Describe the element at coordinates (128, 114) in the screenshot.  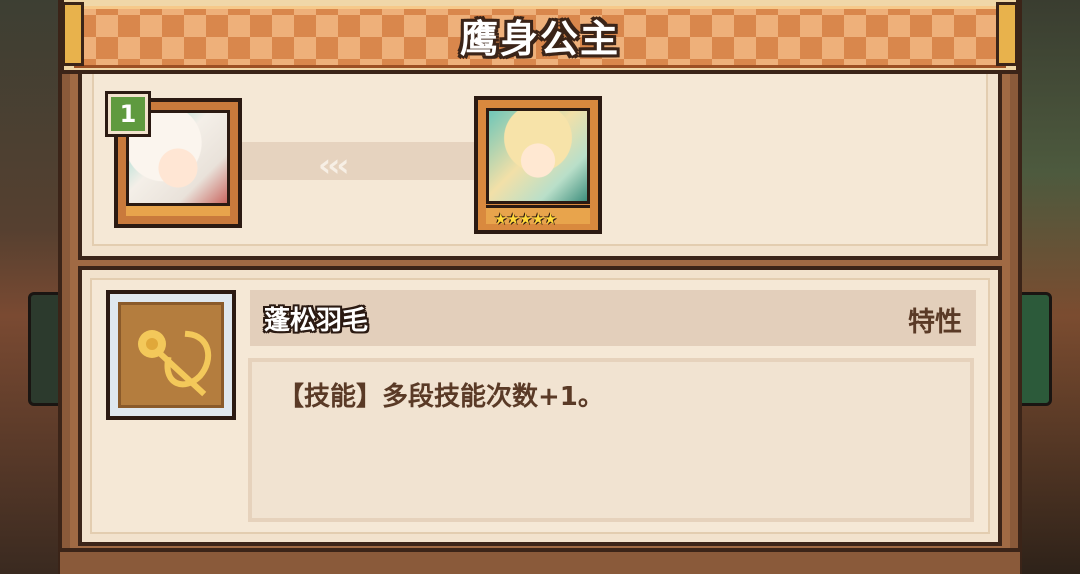
I see `rank-badge: 1` at that location.